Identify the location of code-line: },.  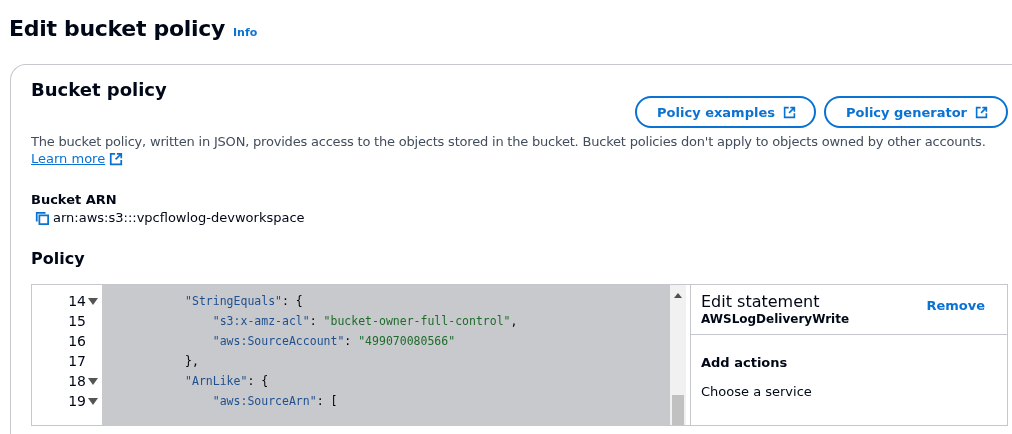
(191, 361).